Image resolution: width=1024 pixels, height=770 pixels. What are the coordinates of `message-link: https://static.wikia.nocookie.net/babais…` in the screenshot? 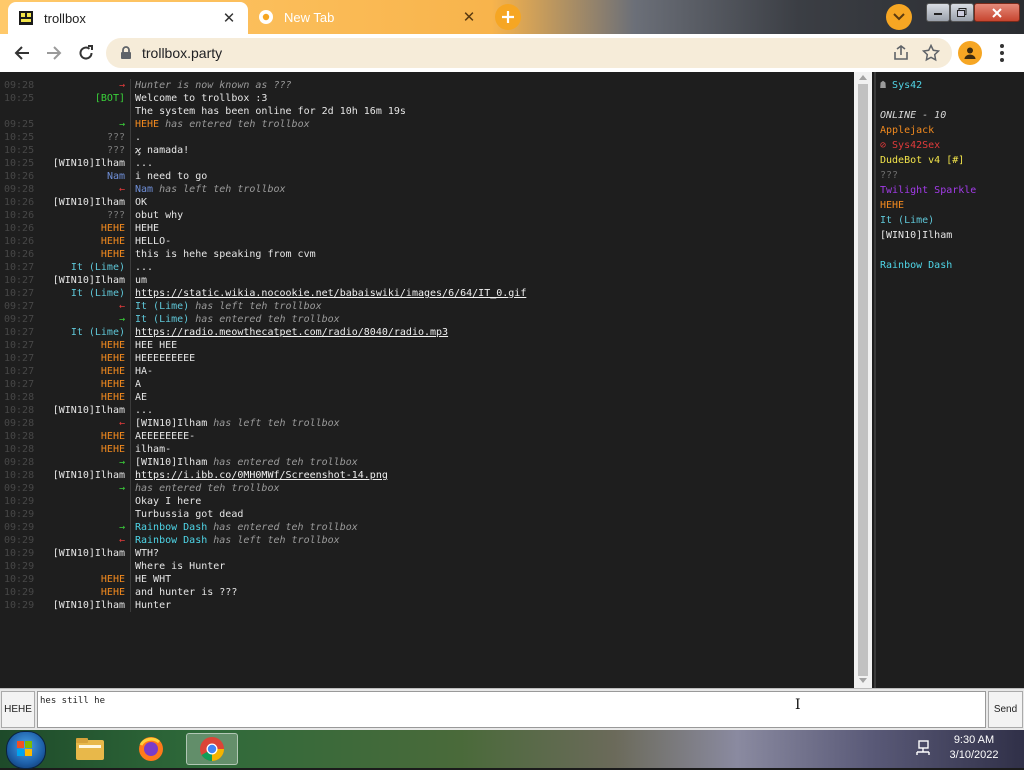 It's located at (330, 293).